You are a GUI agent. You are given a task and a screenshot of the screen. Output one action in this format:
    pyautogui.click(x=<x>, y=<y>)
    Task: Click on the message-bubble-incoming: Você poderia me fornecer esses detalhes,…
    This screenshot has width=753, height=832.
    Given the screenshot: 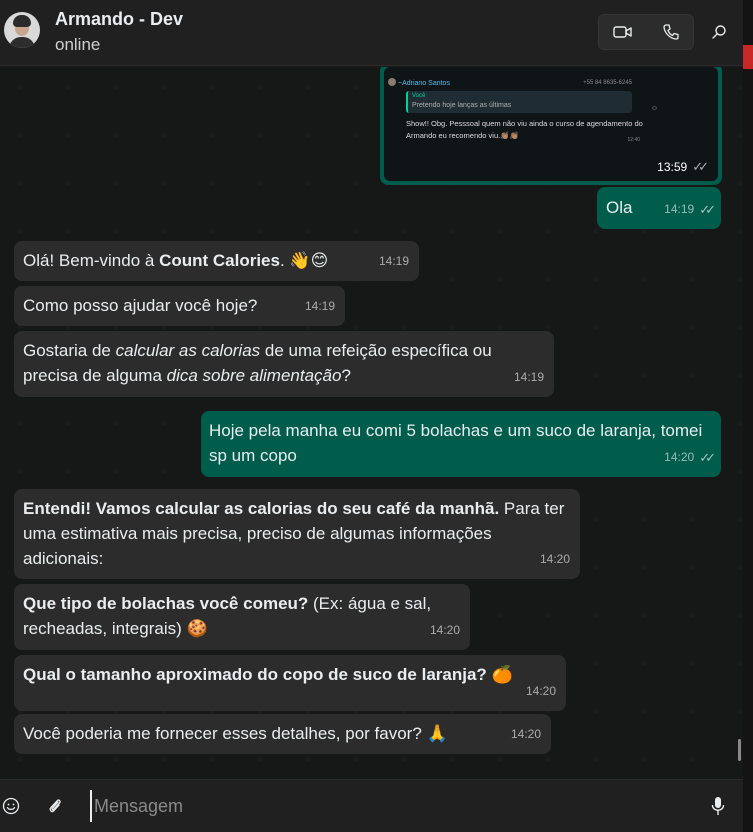 What is the action you would take?
    pyautogui.click(x=282, y=734)
    